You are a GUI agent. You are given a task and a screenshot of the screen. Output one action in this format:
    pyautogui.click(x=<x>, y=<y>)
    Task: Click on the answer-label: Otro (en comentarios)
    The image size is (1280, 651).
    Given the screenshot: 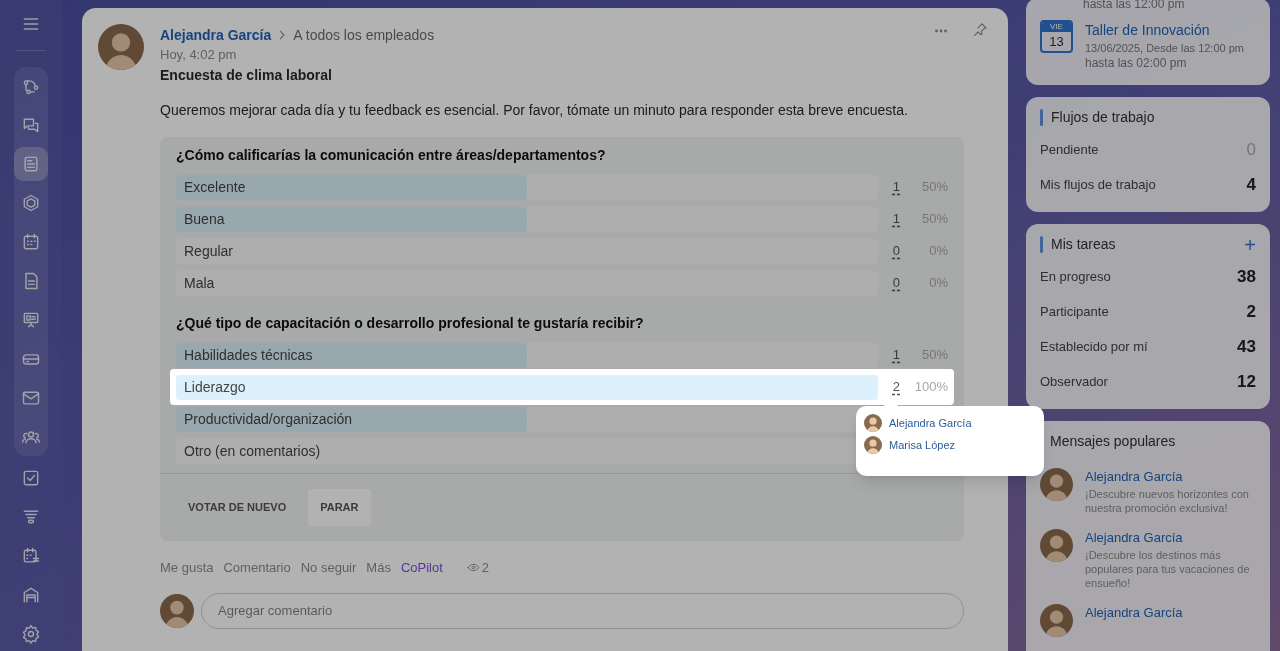 What is the action you would take?
    pyautogui.click(x=252, y=450)
    